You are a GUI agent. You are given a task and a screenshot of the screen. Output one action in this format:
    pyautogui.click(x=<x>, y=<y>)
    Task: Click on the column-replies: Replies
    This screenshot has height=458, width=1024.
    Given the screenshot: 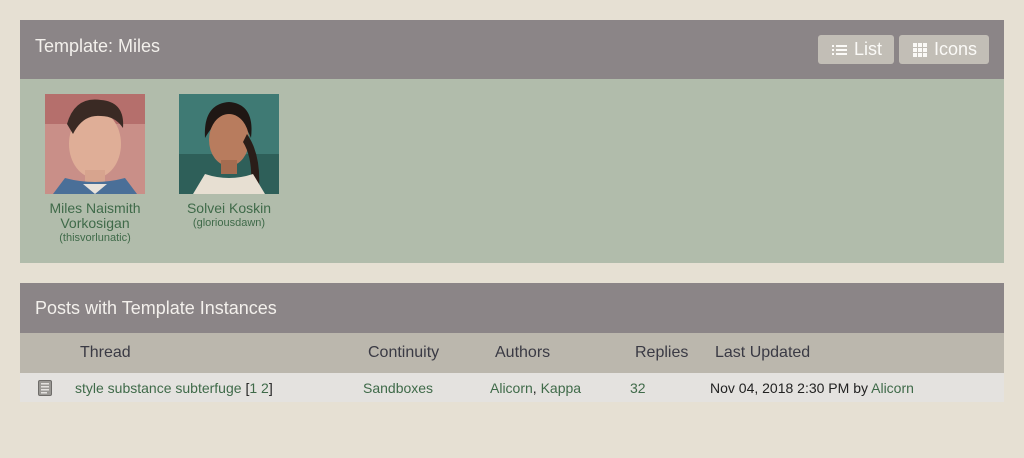 What is the action you would take?
    pyautogui.click(x=662, y=352)
    